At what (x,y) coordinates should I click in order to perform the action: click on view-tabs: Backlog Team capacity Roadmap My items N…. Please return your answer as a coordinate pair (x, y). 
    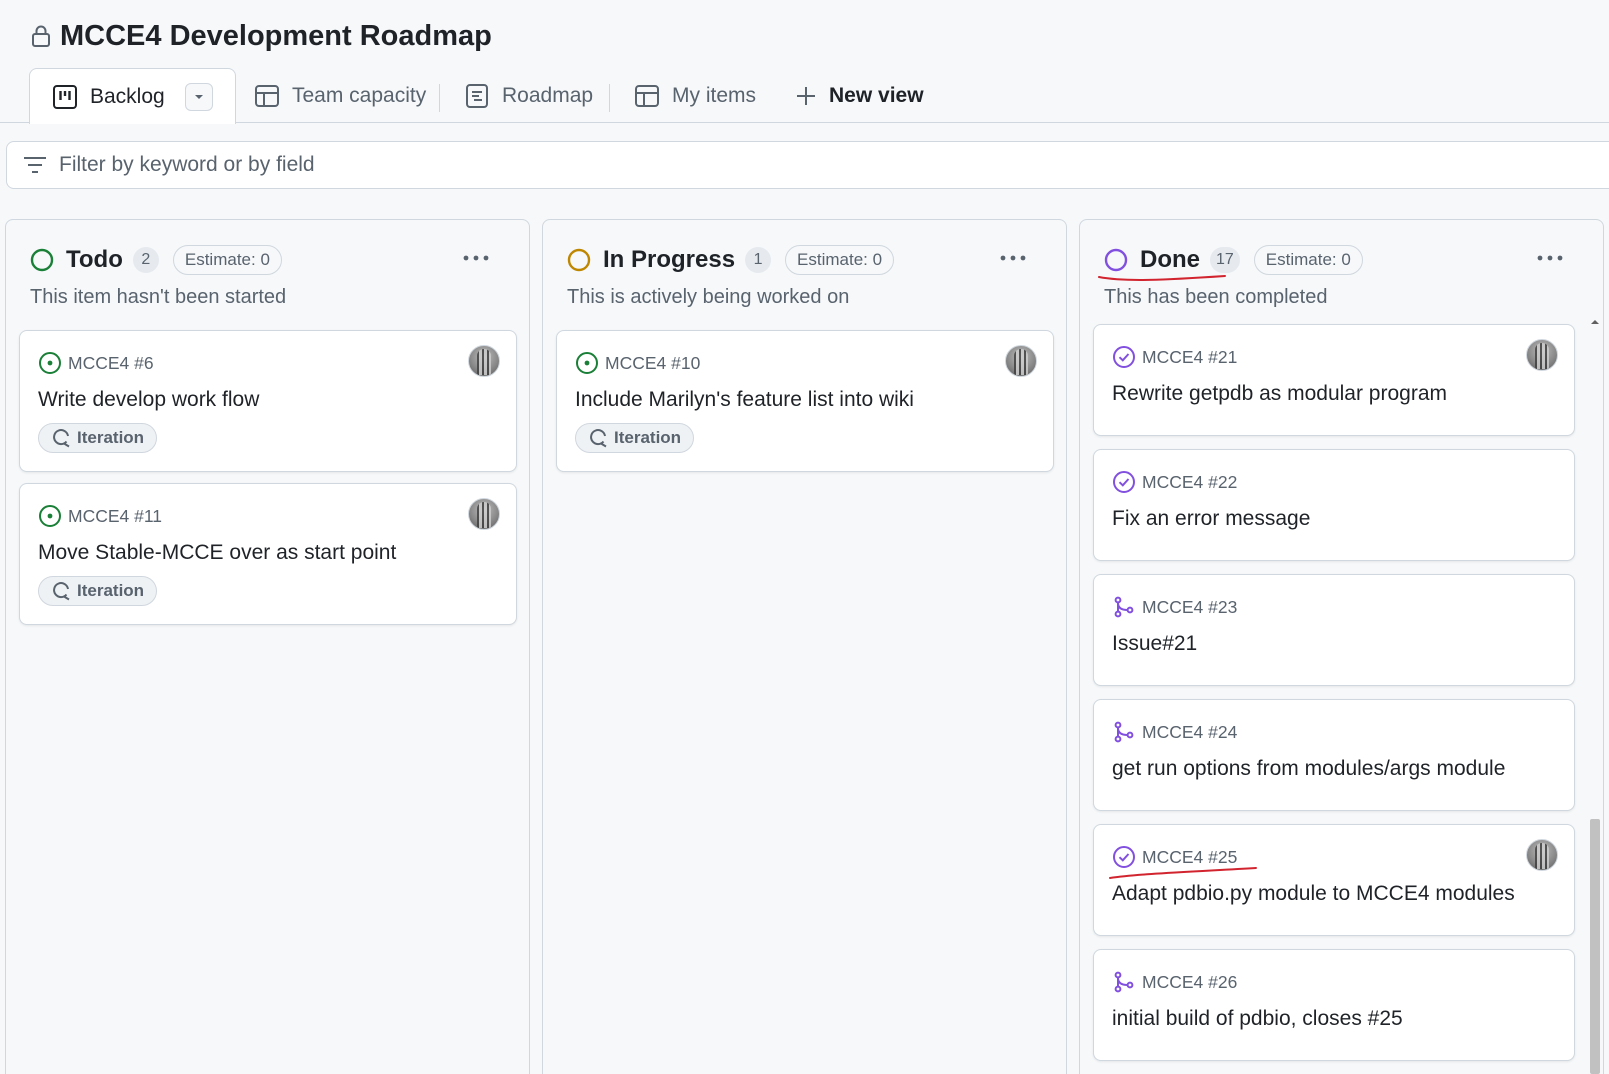
    Looking at the image, I should click on (804, 96).